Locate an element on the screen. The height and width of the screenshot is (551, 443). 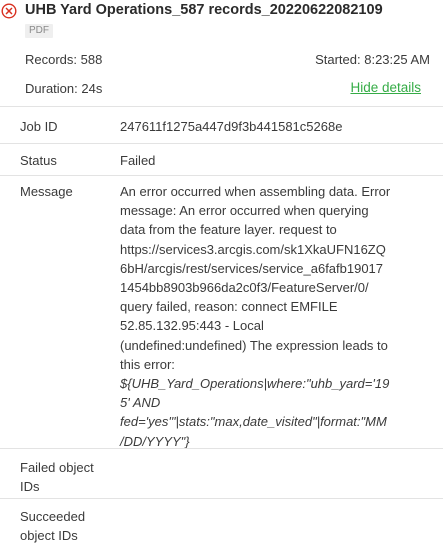
detail-row-status: Status Failed is located at coordinates (221, 159).